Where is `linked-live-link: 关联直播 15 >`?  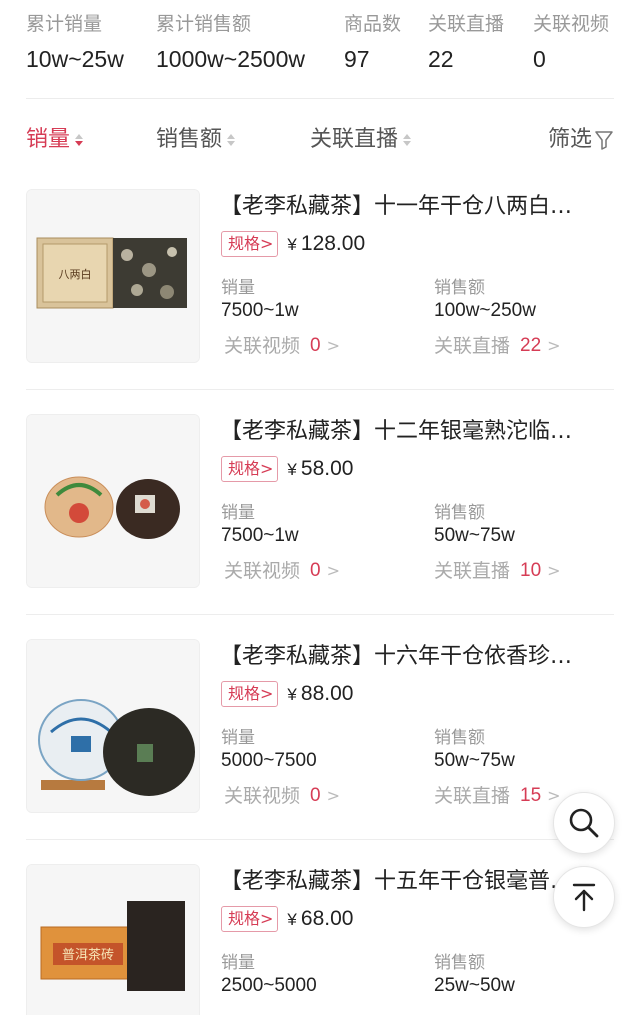 linked-live-link: 关联直播 15 > is located at coordinates (497, 796).